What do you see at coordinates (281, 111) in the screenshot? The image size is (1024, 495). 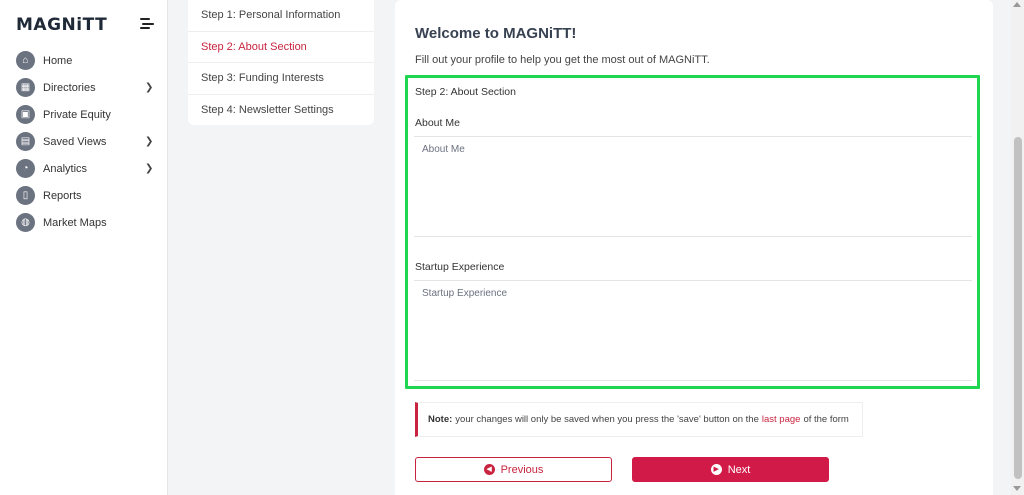 I see `step-4: Step 4: Newsletter Settings` at bounding box center [281, 111].